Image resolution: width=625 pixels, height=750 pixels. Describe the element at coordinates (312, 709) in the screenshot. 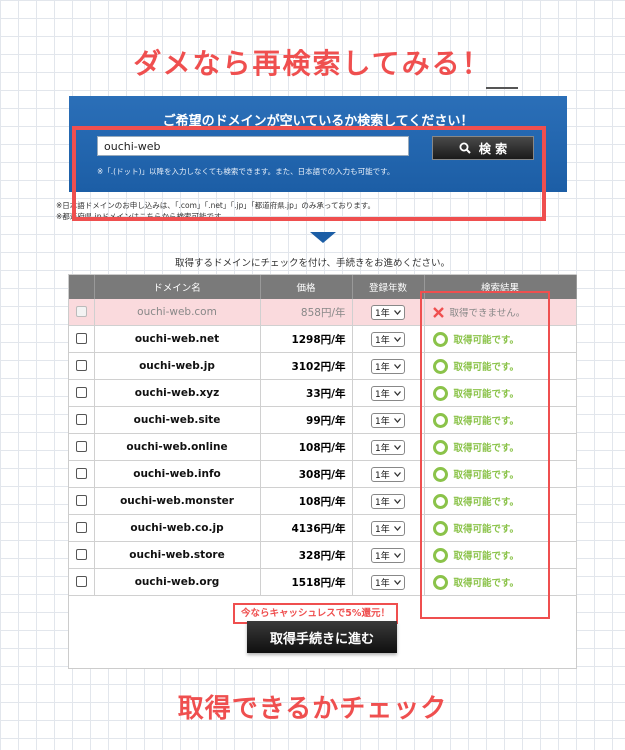

I see `bottom-heading: 取得できるかチェック` at that location.